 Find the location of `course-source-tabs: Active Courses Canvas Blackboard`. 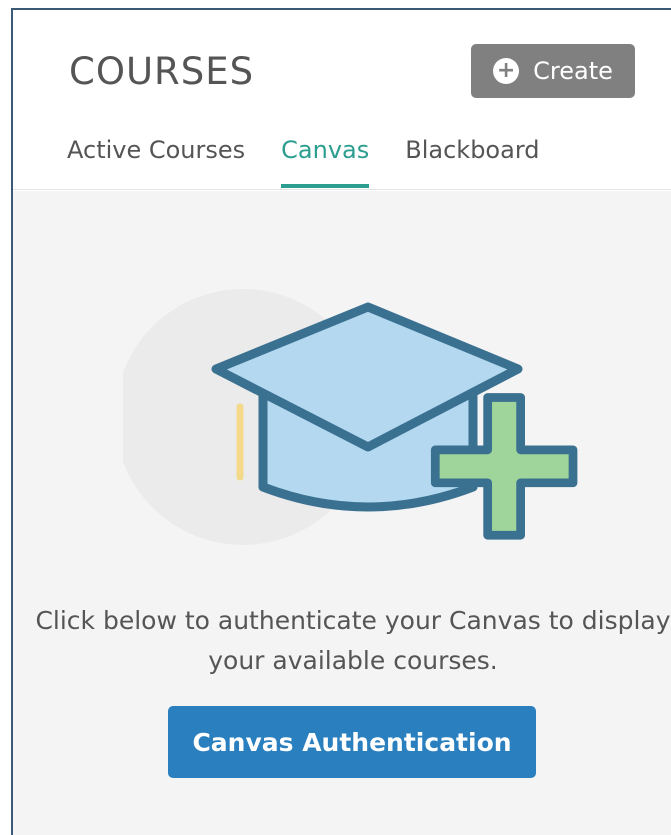

course-source-tabs: Active Courses Canvas Blackboard is located at coordinates (303, 162).